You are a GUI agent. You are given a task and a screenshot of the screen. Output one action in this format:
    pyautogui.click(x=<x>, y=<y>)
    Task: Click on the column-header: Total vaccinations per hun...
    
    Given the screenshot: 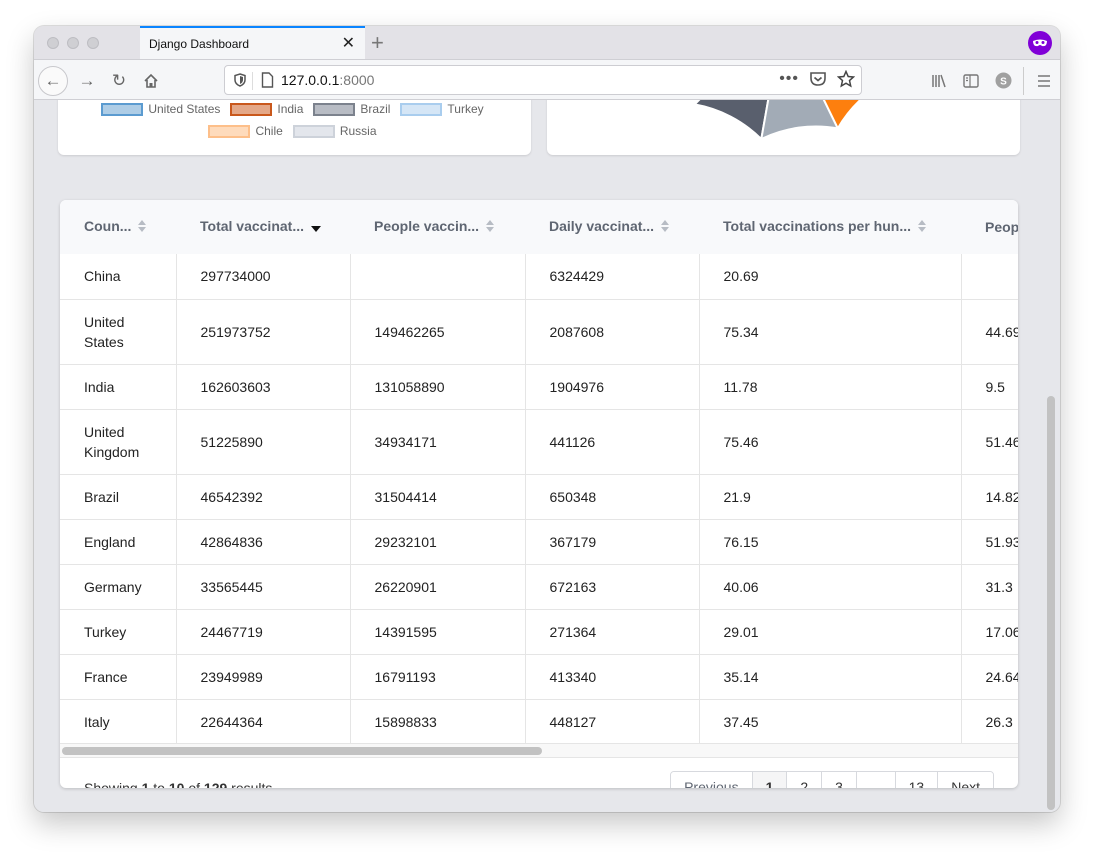 What is the action you would take?
    pyautogui.click(x=830, y=227)
    